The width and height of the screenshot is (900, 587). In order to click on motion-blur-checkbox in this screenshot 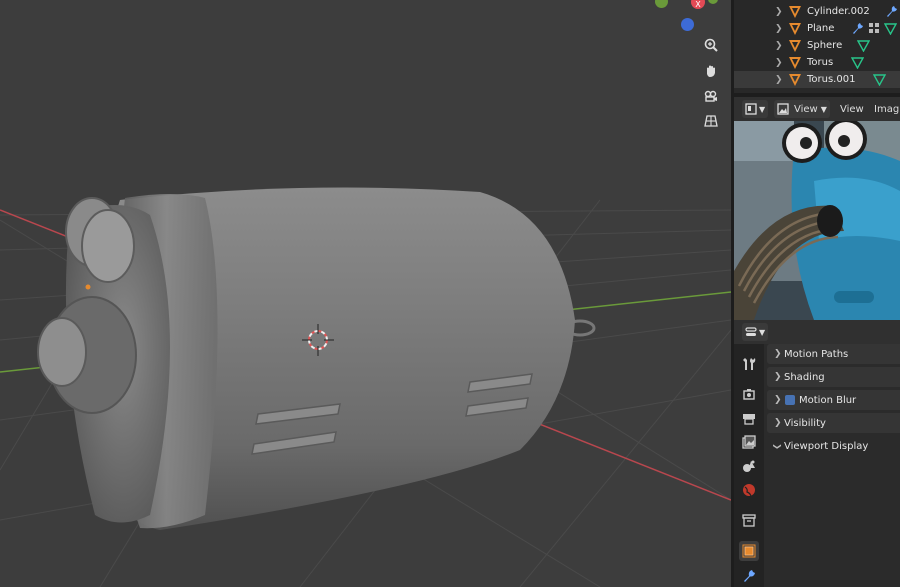, I will do `click(790, 400)`.